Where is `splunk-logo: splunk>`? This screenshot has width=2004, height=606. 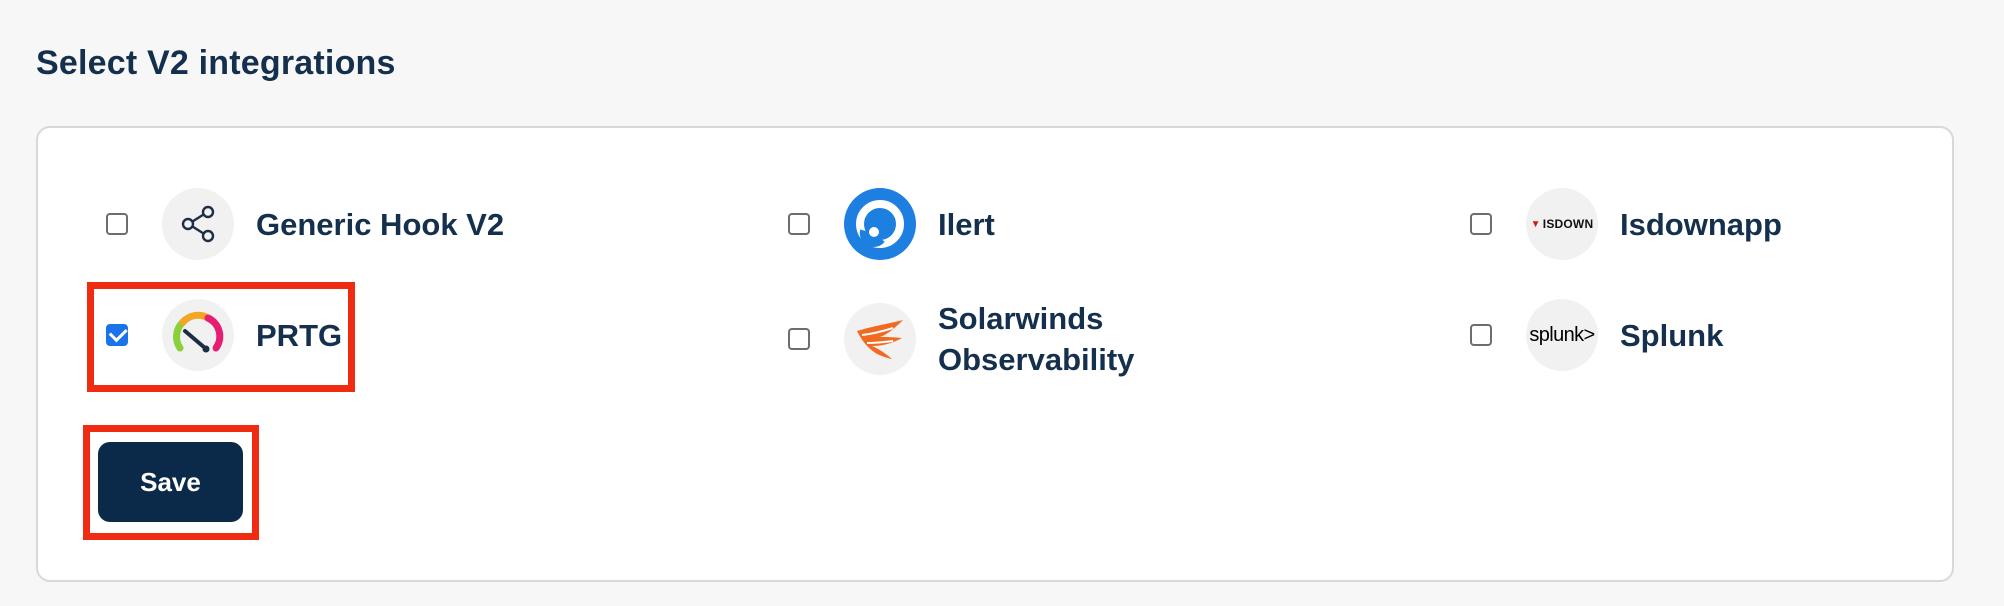 splunk-logo: splunk> is located at coordinates (1562, 335).